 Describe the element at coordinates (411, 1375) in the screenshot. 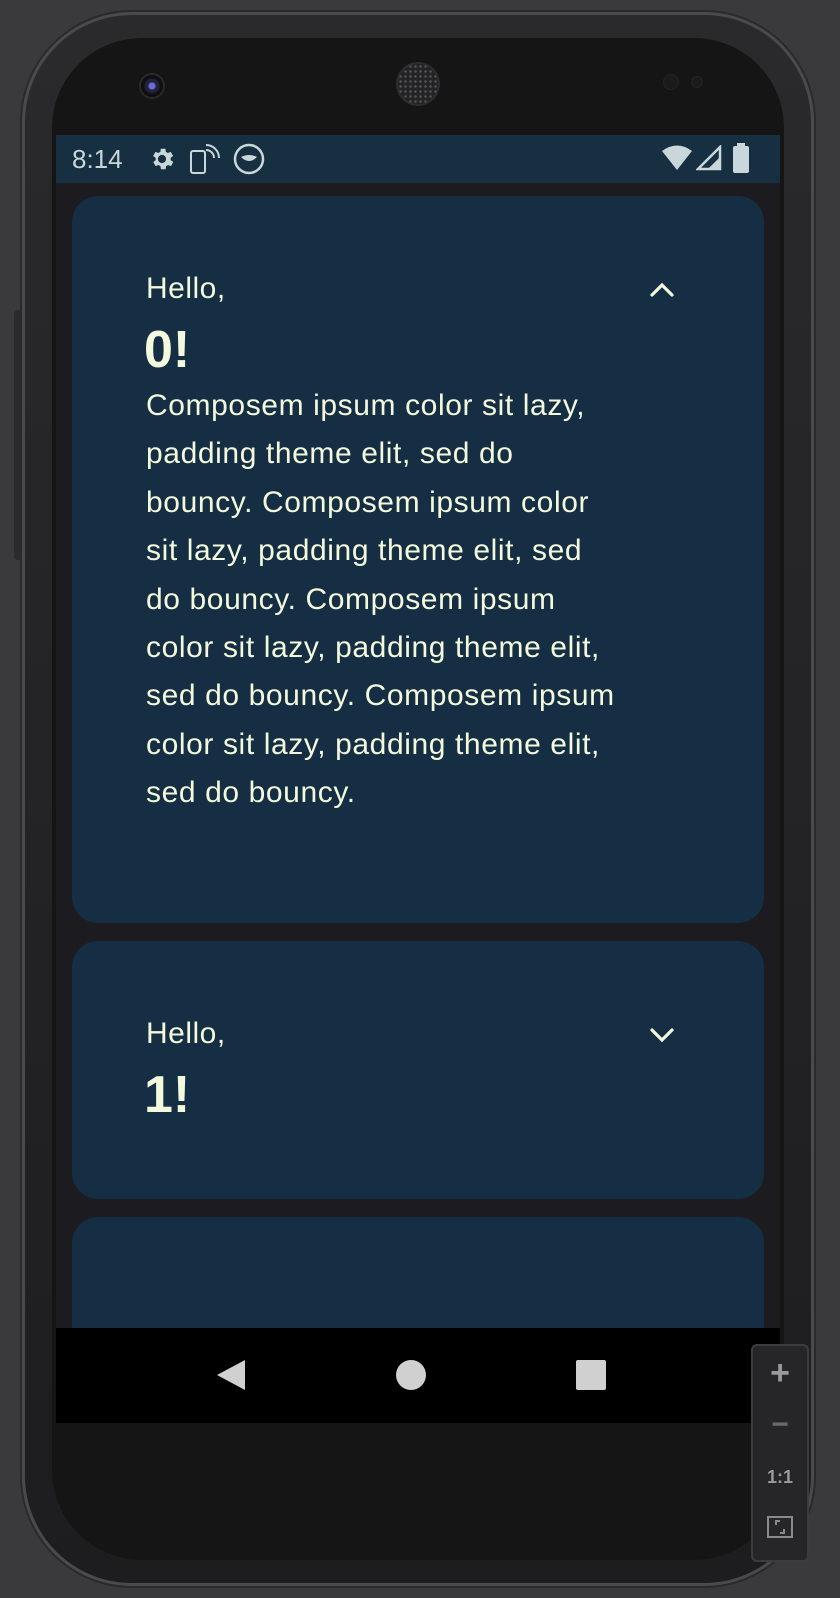

I see `home-icon` at that location.